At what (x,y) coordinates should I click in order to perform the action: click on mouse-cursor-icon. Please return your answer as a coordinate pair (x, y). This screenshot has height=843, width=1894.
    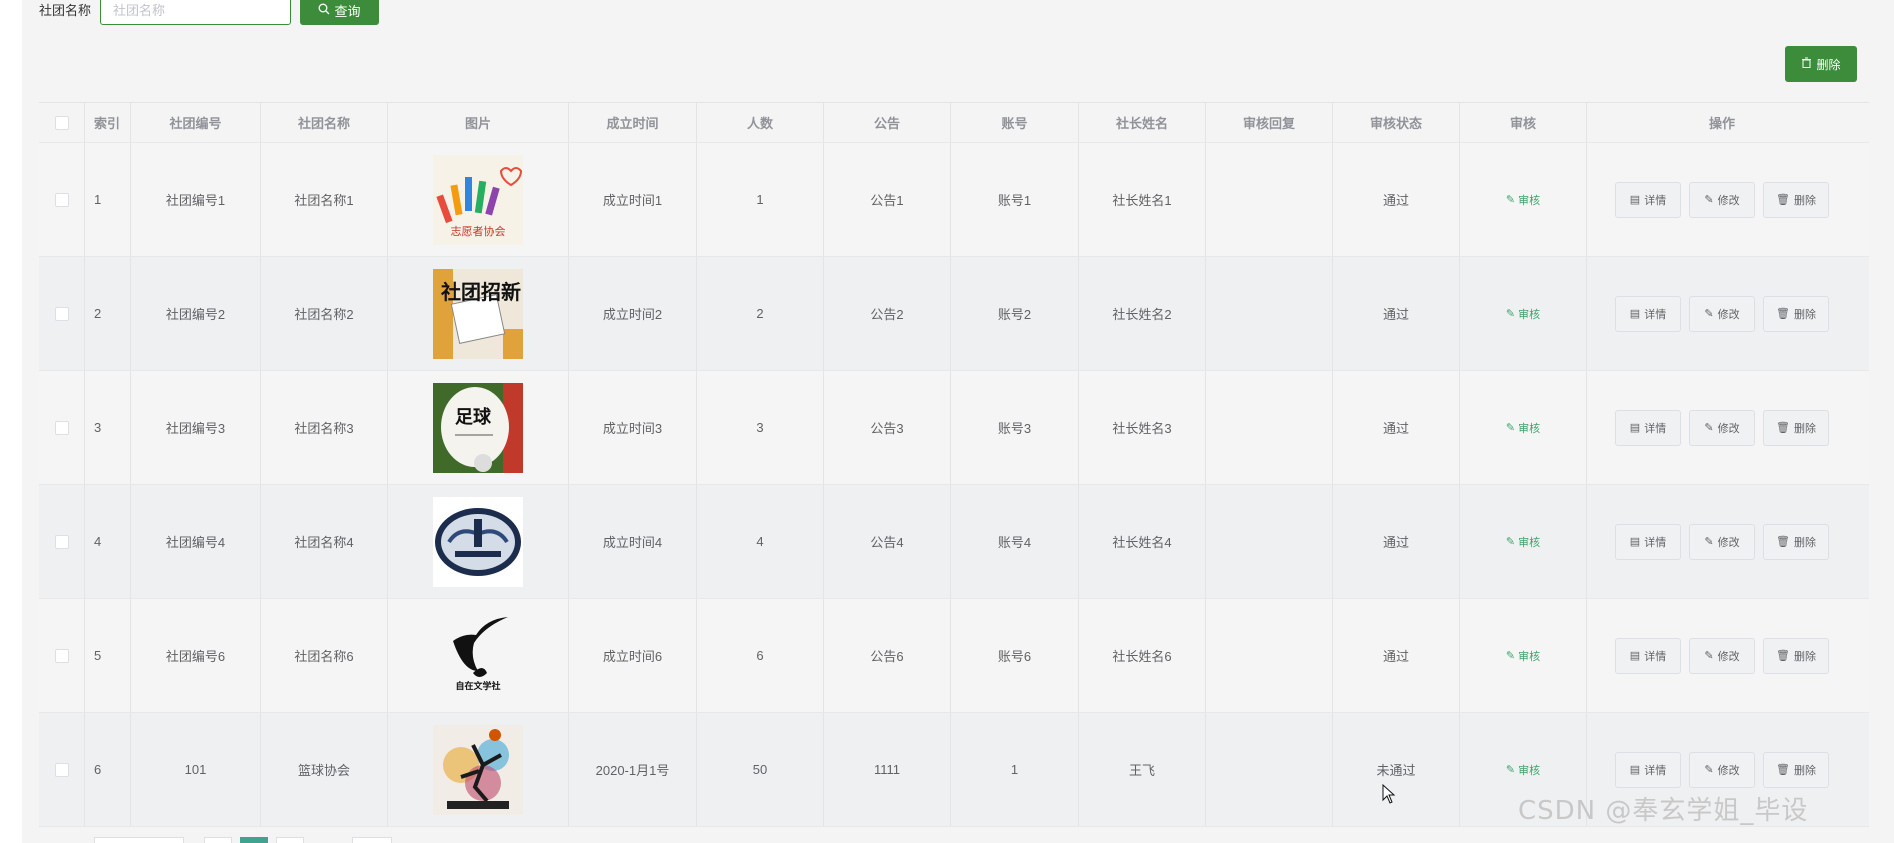
    Looking at the image, I should click on (1389, 795).